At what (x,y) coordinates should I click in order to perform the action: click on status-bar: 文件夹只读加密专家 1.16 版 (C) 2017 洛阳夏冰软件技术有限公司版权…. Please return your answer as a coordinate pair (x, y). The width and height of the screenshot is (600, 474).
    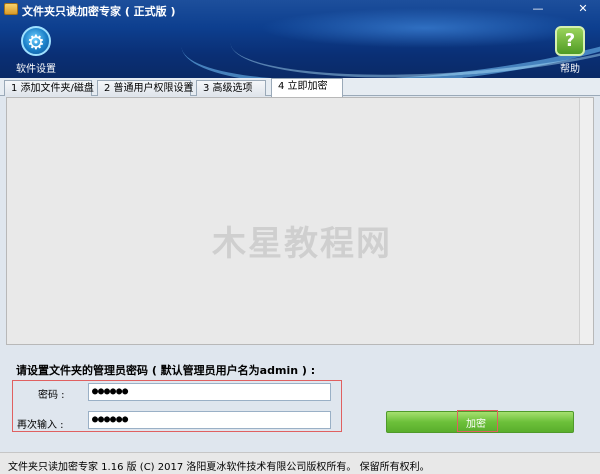
    Looking at the image, I should click on (300, 463).